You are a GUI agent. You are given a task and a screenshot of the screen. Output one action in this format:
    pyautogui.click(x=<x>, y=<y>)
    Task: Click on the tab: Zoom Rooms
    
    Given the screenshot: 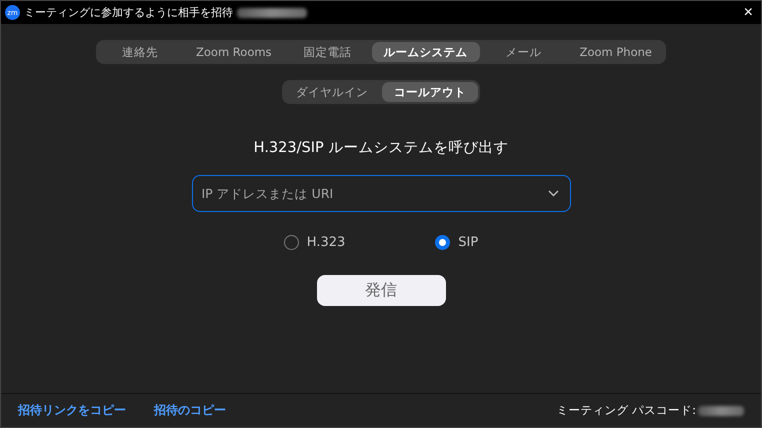 What is the action you would take?
    pyautogui.click(x=234, y=52)
    